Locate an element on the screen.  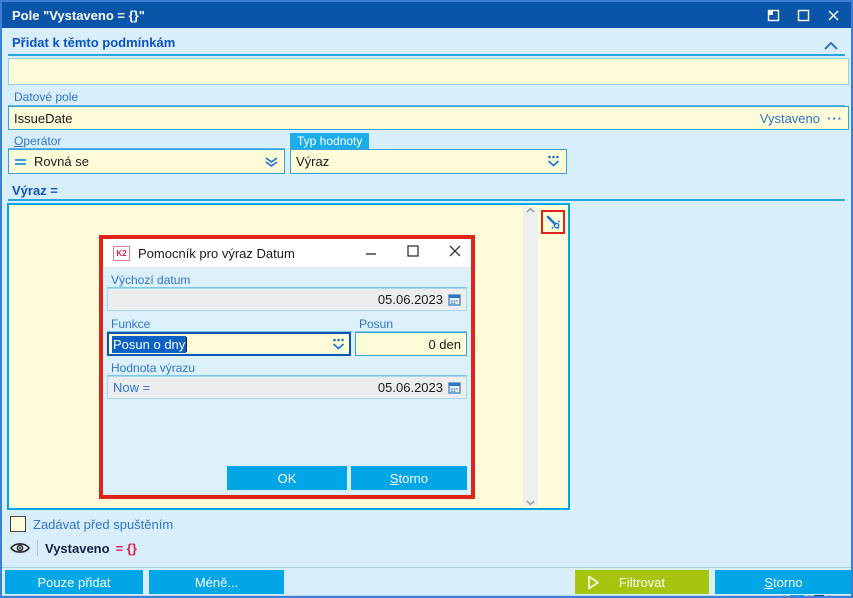
value-type-label: Typ hodnoty is located at coordinates (330, 141).